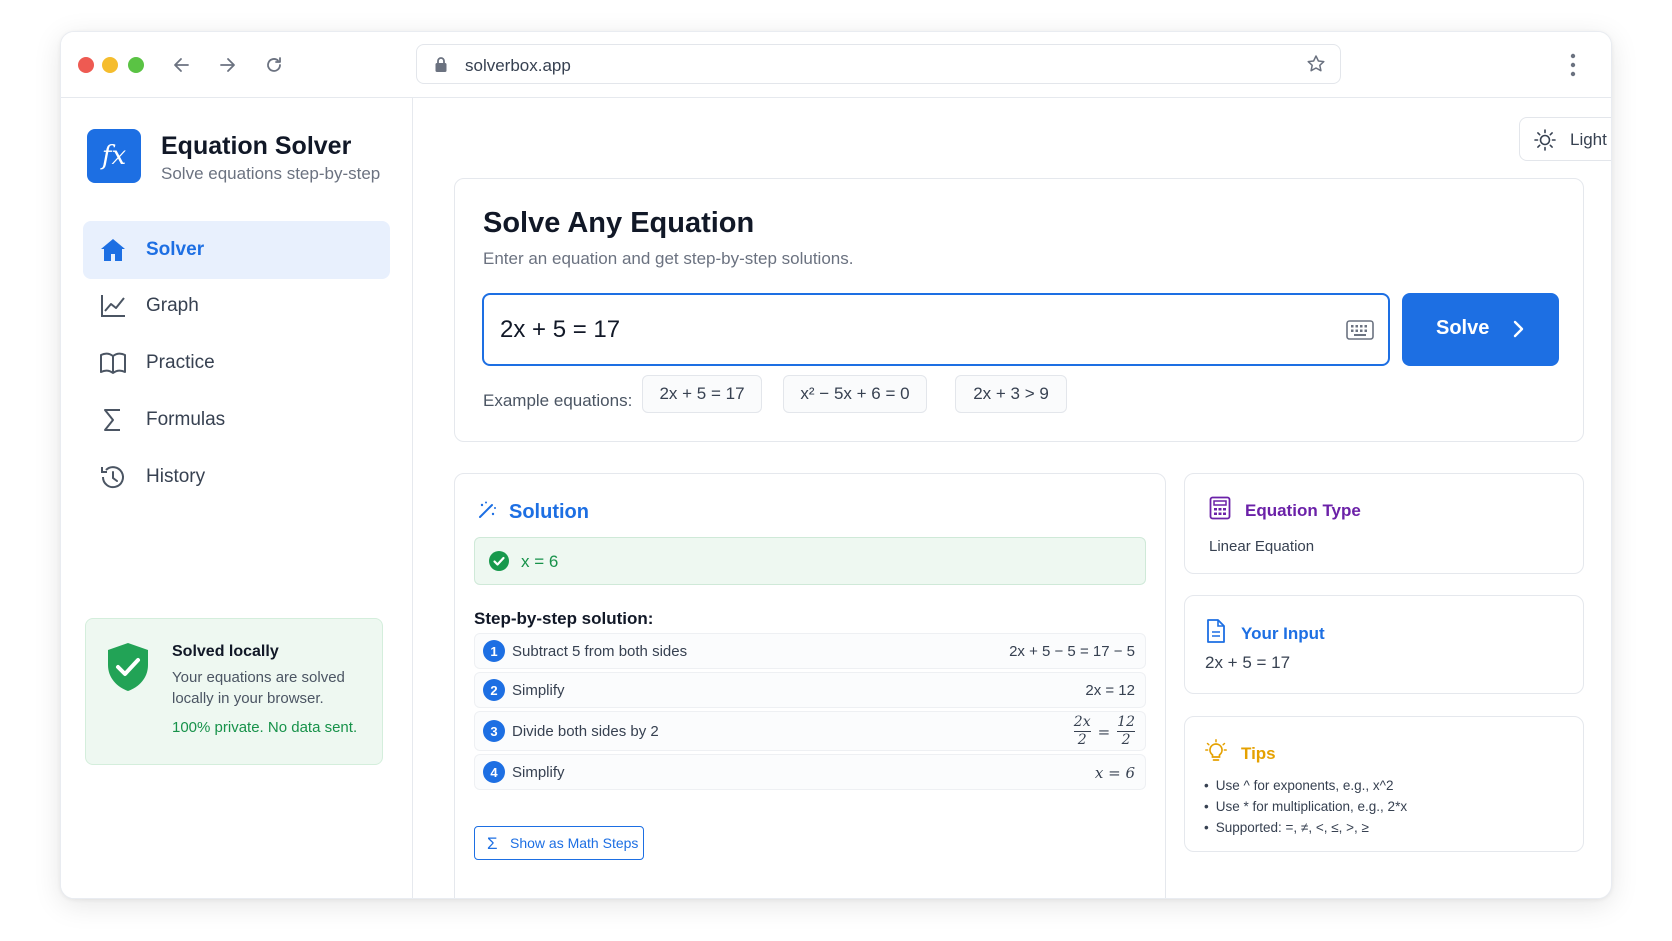 This screenshot has width=1672, height=941. I want to click on page-title: Solve Any Equation, so click(619, 223).